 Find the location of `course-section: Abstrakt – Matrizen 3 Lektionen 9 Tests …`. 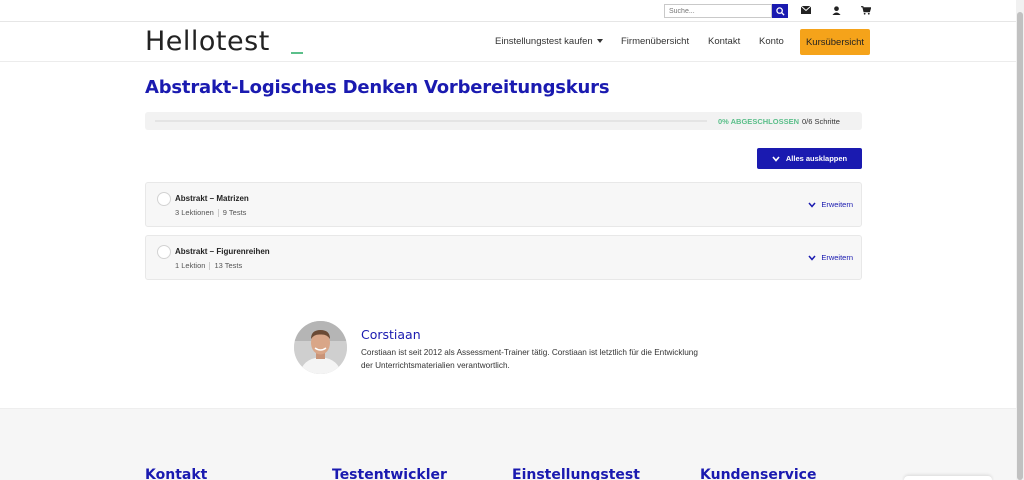

course-section: Abstrakt – Matrizen 3 Lektionen 9 Tests … is located at coordinates (503, 204).